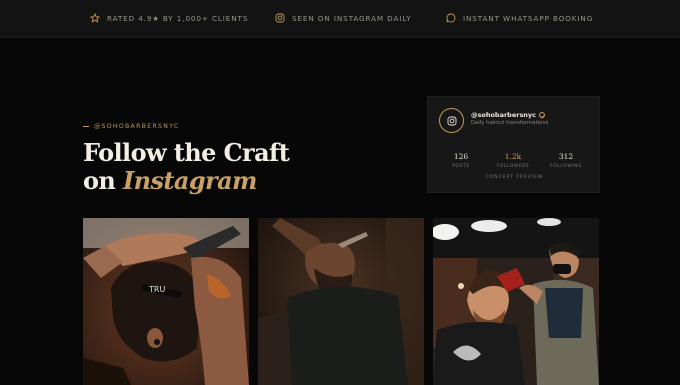 The width and height of the screenshot is (680, 385). I want to click on trust-item-rating: RATED 4.9★ BY 1,000+ CLIENTS, so click(169, 18).